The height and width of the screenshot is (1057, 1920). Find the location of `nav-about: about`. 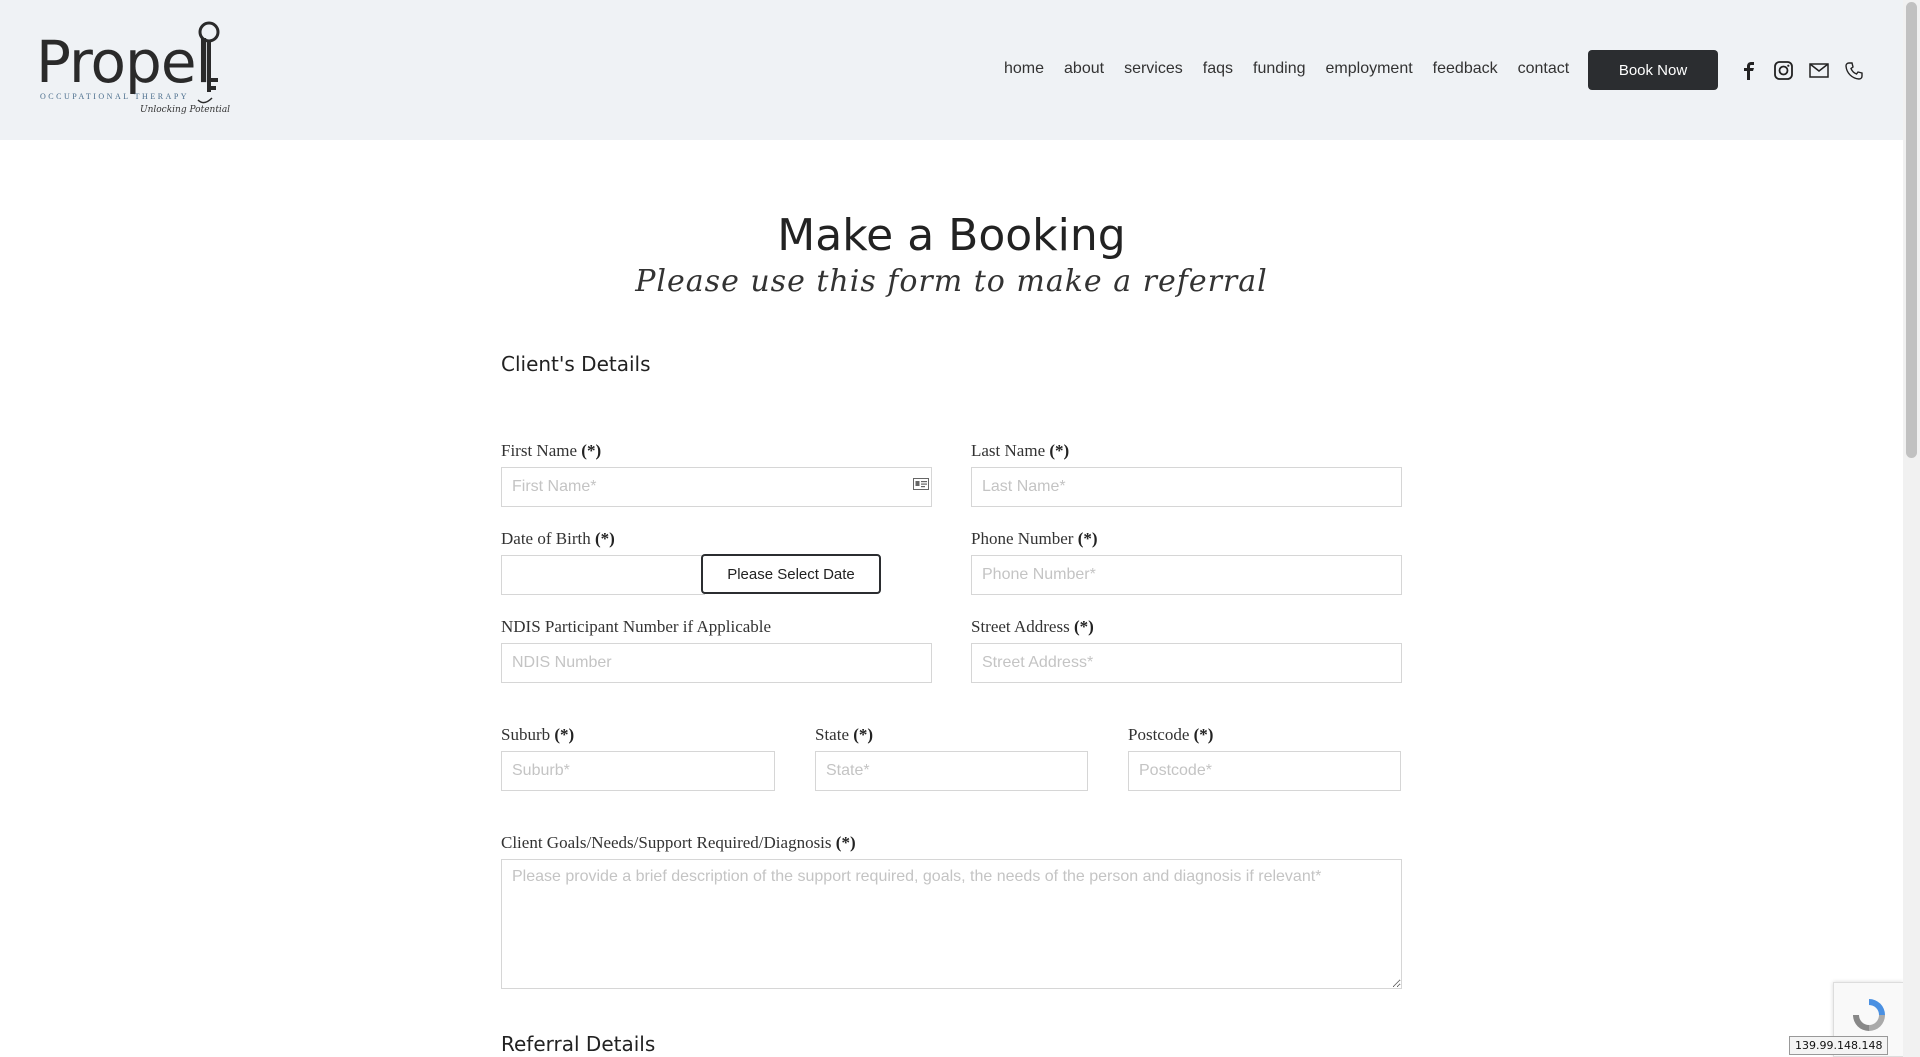

nav-about: about is located at coordinates (1084, 69).